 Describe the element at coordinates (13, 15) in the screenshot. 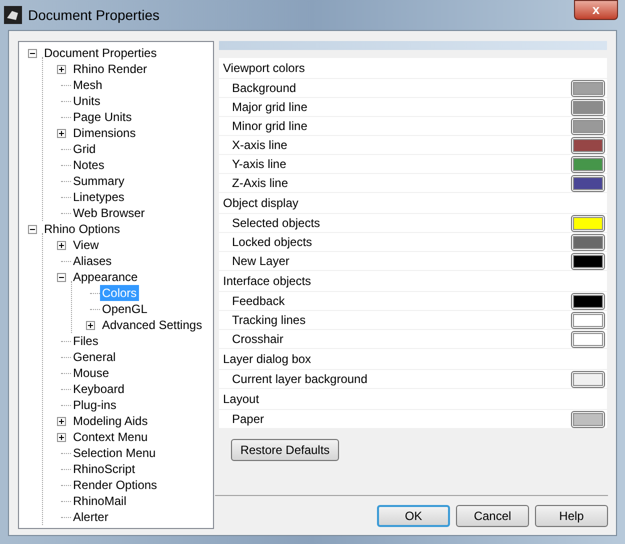

I see `app-icon` at that location.